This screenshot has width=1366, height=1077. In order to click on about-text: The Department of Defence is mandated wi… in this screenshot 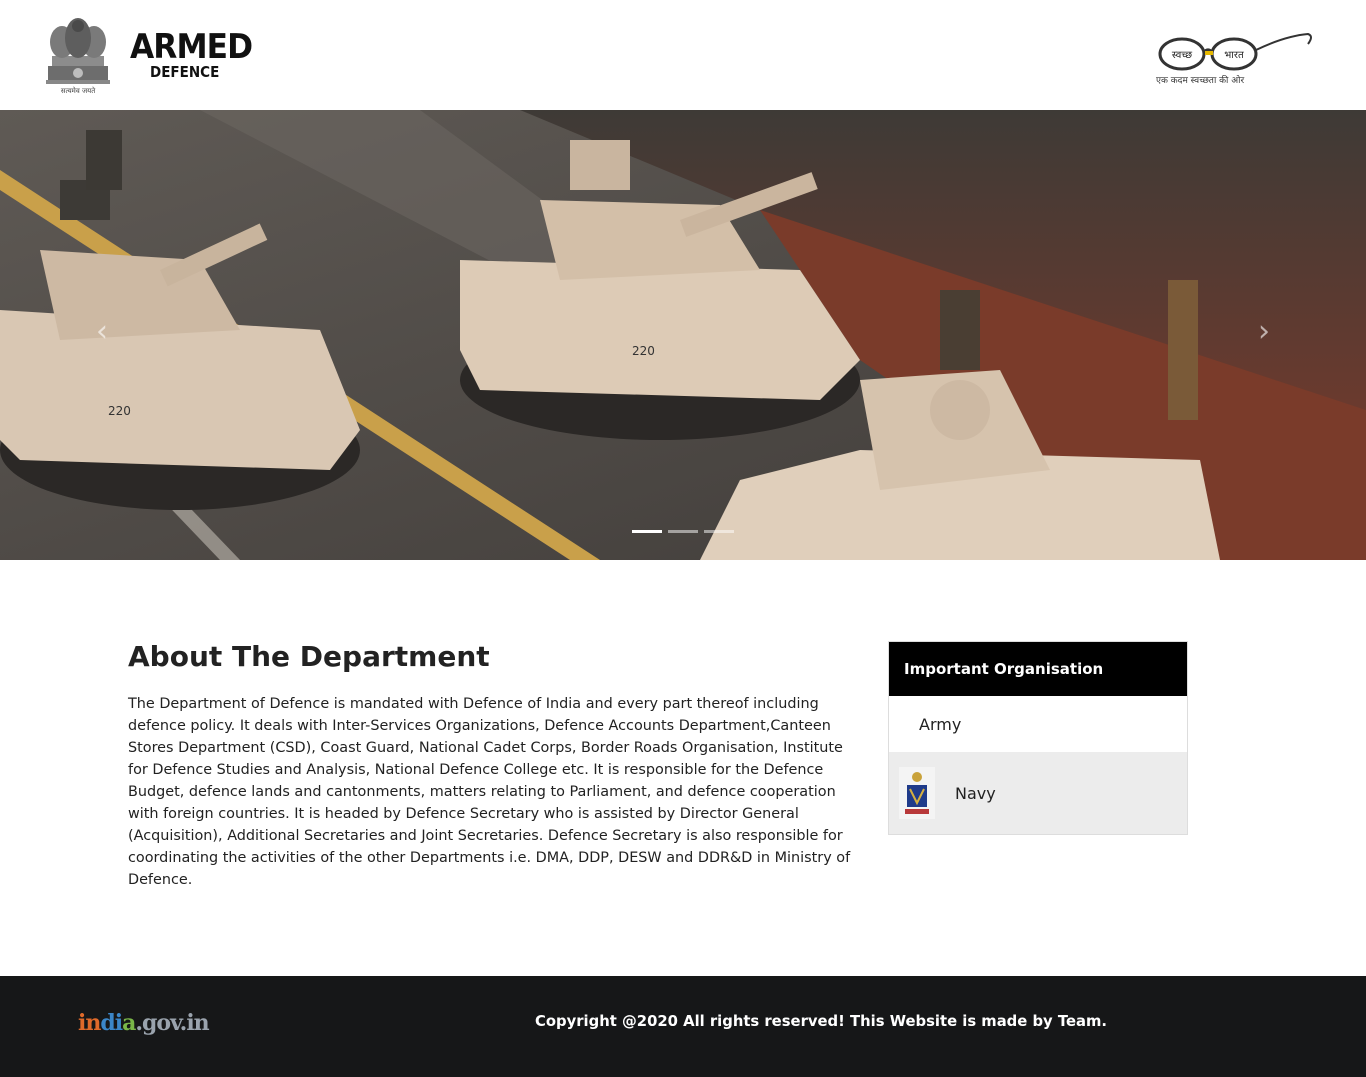, I will do `click(489, 792)`.